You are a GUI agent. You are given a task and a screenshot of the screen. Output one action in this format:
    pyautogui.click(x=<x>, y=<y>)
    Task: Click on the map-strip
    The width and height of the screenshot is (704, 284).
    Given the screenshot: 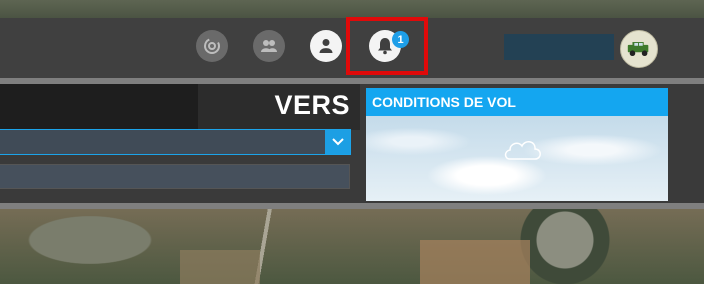 What is the action you would take?
    pyautogui.click(x=352, y=9)
    